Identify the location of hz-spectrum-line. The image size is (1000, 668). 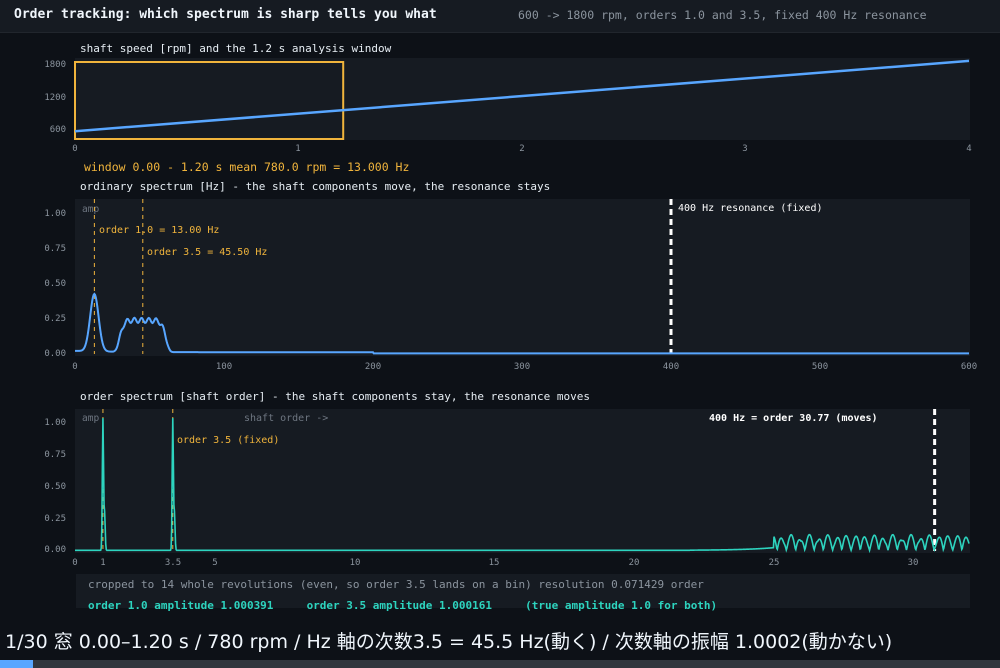
(521, 323).